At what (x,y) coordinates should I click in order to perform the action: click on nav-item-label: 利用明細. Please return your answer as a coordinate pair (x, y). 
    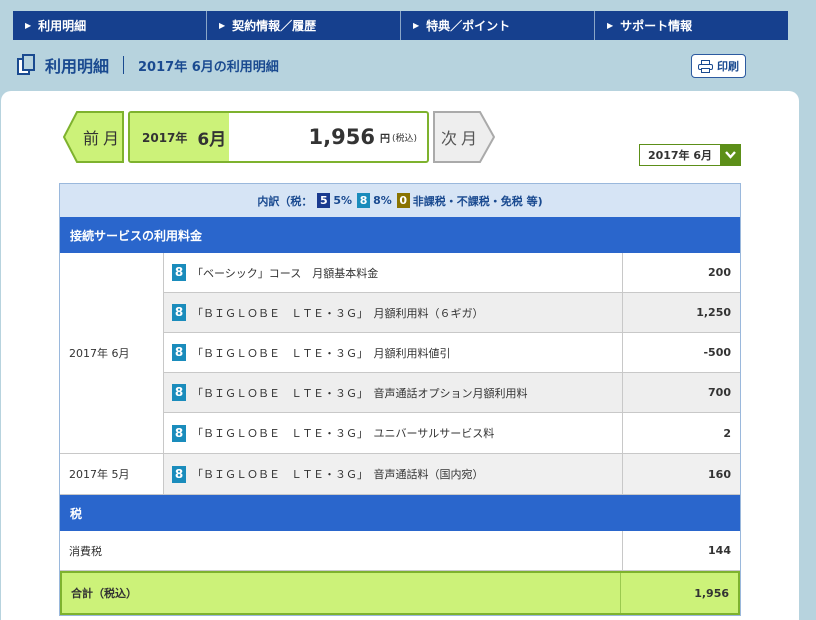
    Looking at the image, I should click on (62, 26).